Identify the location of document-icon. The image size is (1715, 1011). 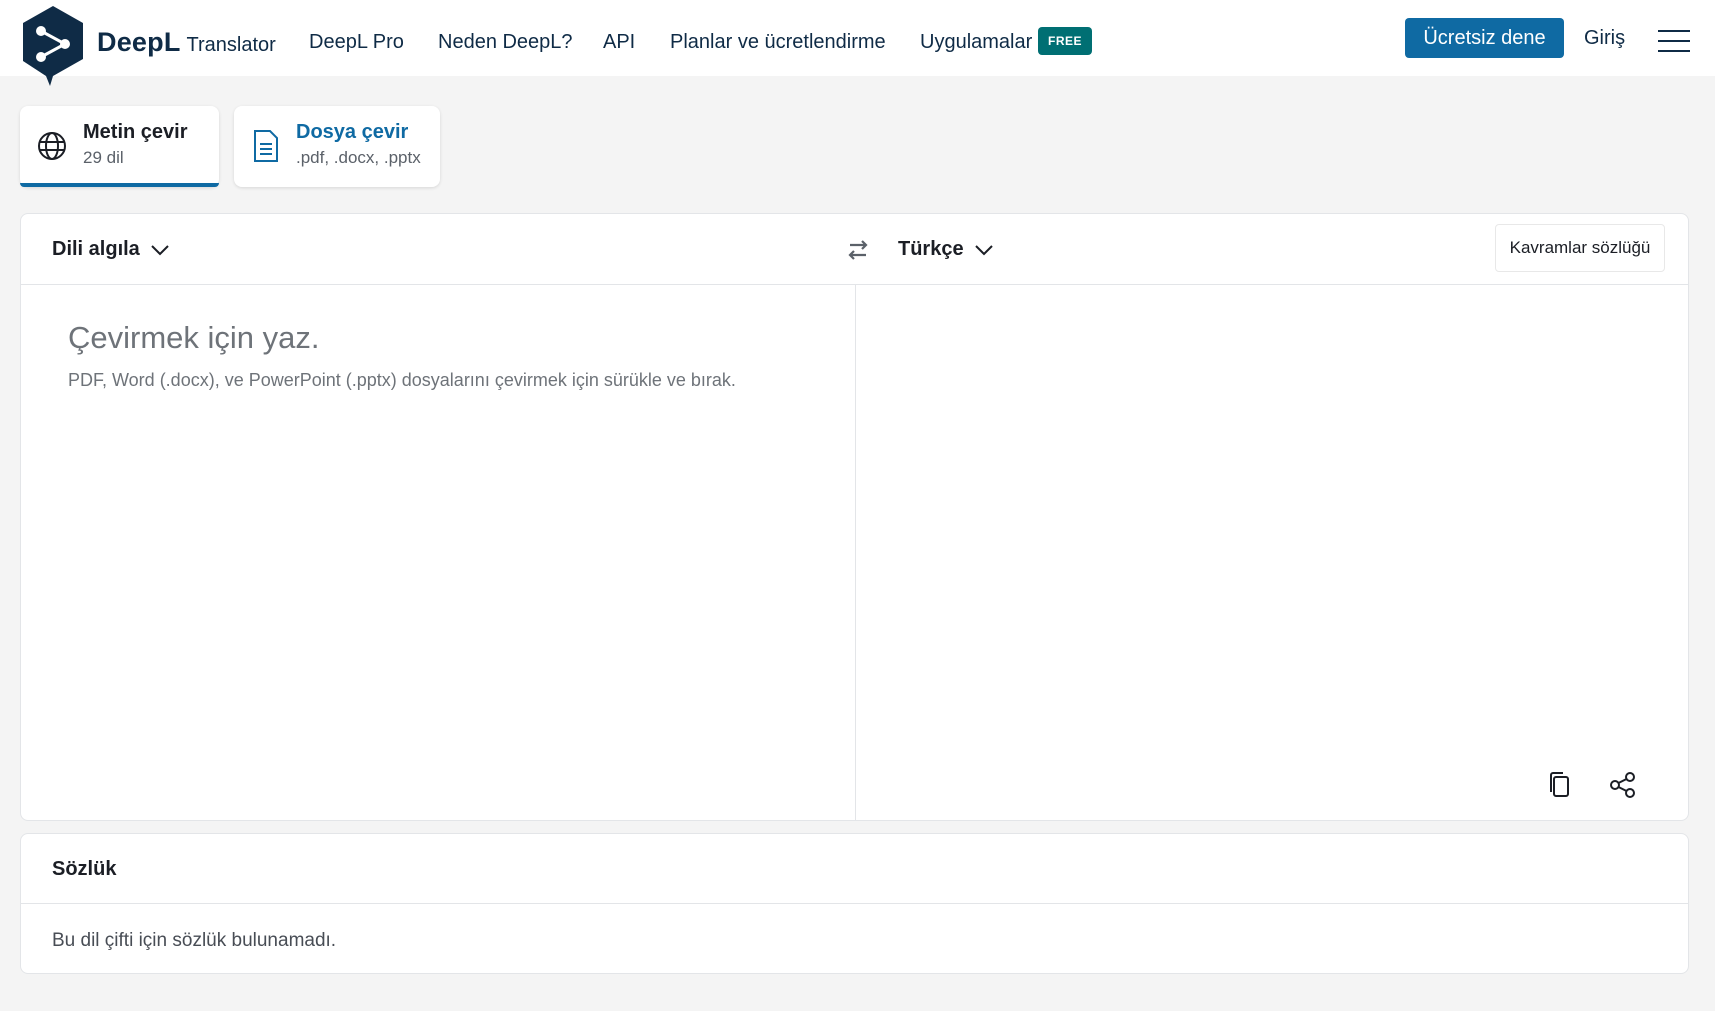
(266, 146).